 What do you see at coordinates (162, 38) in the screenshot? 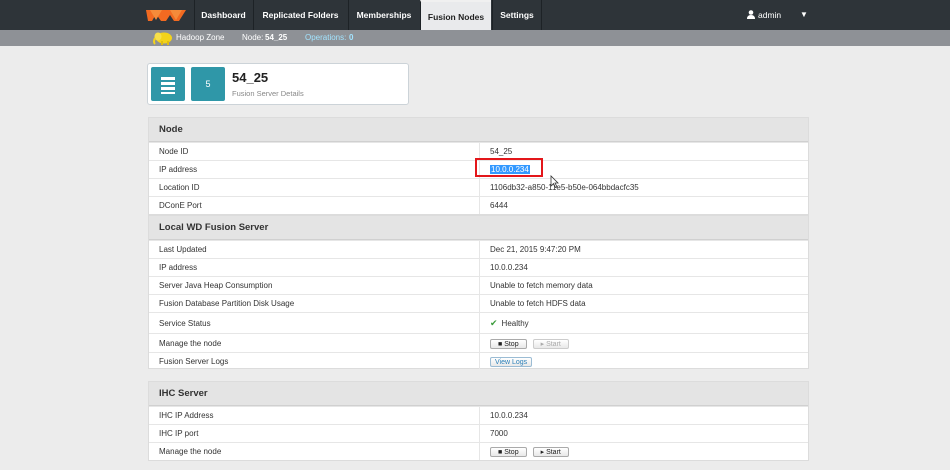
I see `hadoop-elephant-icon` at bounding box center [162, 38].